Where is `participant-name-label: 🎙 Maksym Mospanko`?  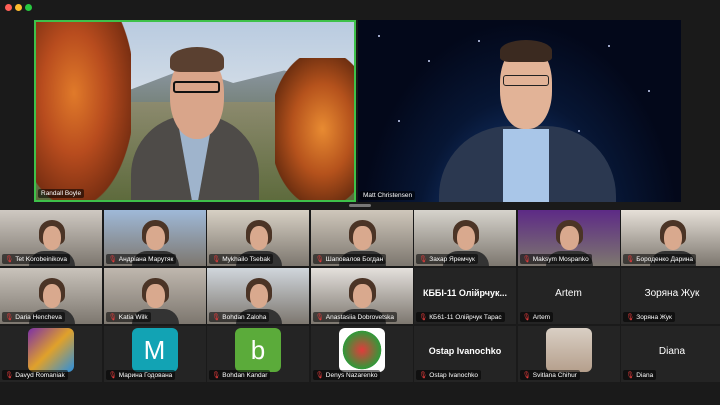
participant-name-label: 🎙 Maksym Mospanko is located at coordinates (555, 259).